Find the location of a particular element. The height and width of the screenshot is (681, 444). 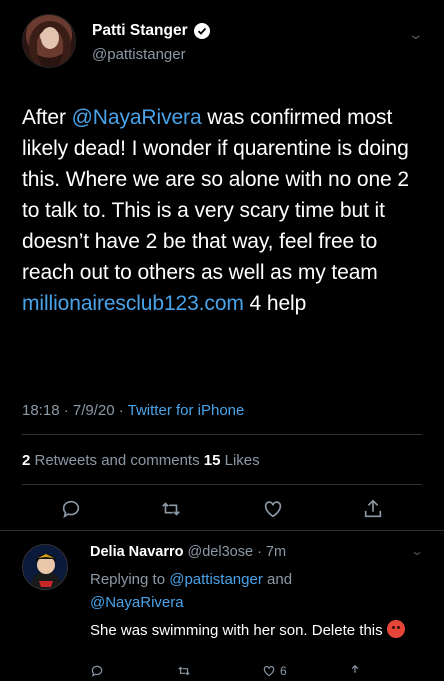

reply-author-line: Delia Navarro @del3ose · 7m is located at coordinates (188, 552).